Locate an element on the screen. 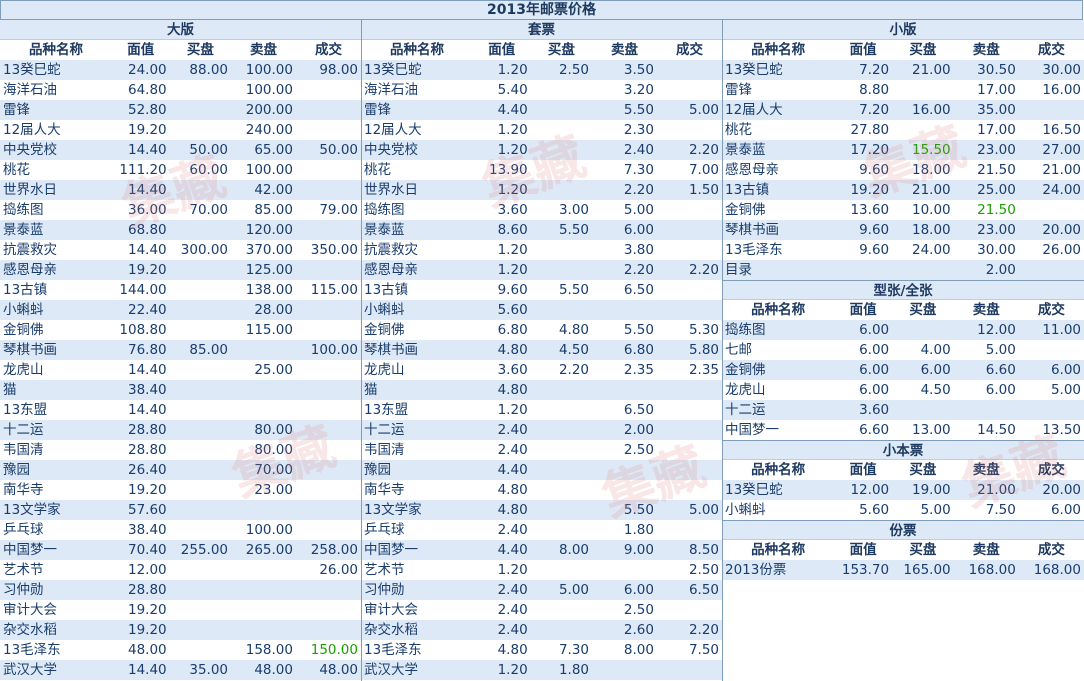 The height and width of the screenshot is (681, 1084). cell-name: 世界水日 is located at coordinates (56, 190).